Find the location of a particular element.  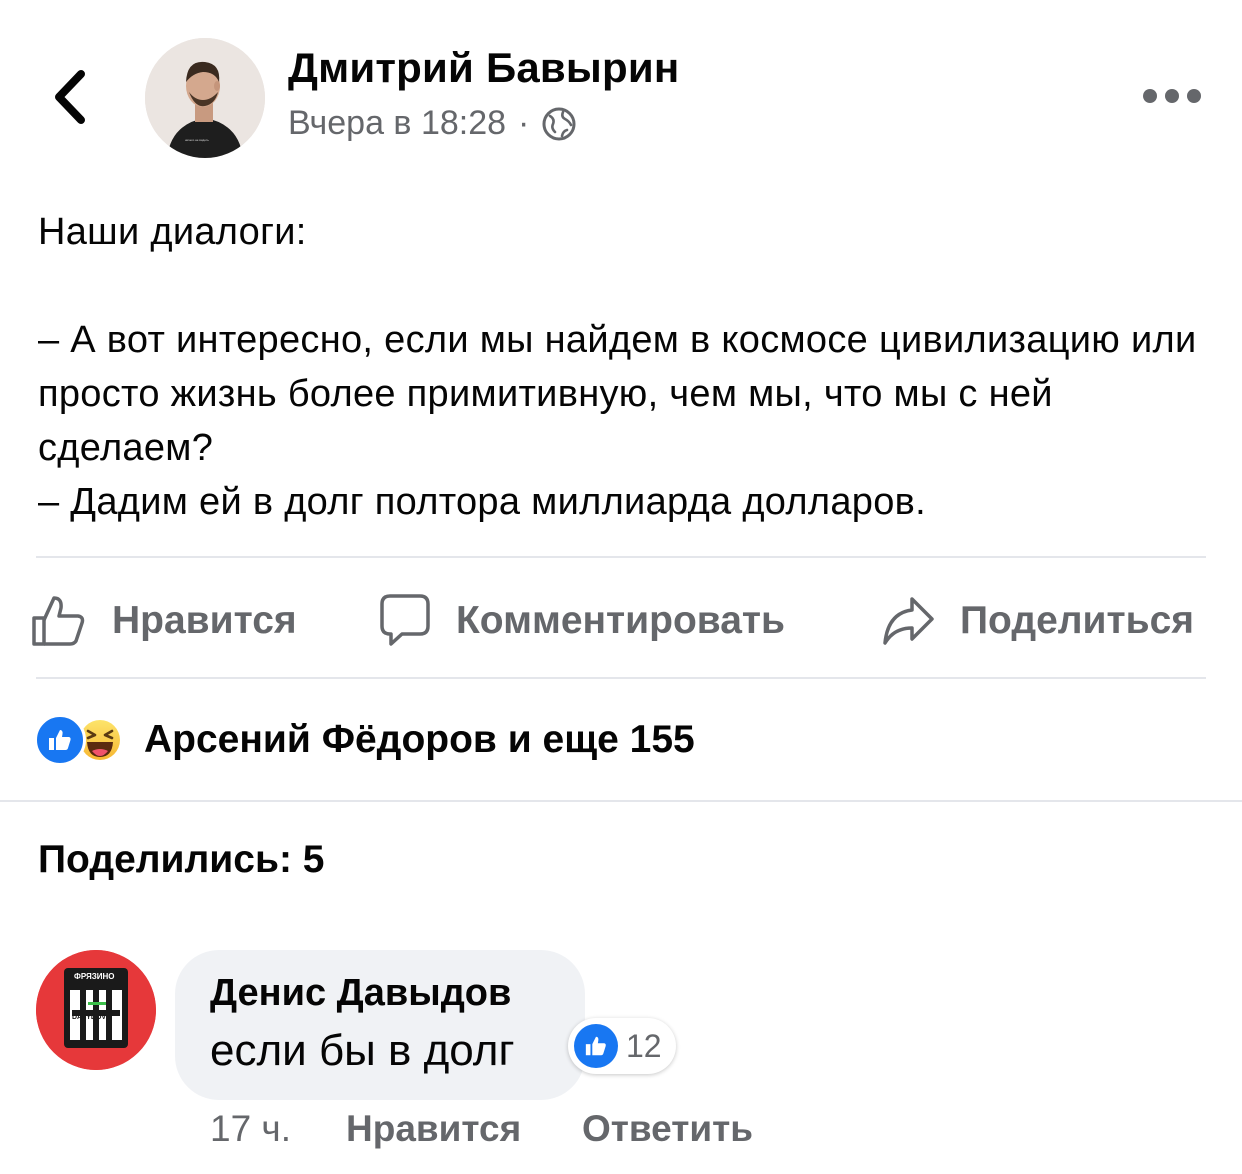

share-button: Поделиться is located at coordinates (1037, 621).